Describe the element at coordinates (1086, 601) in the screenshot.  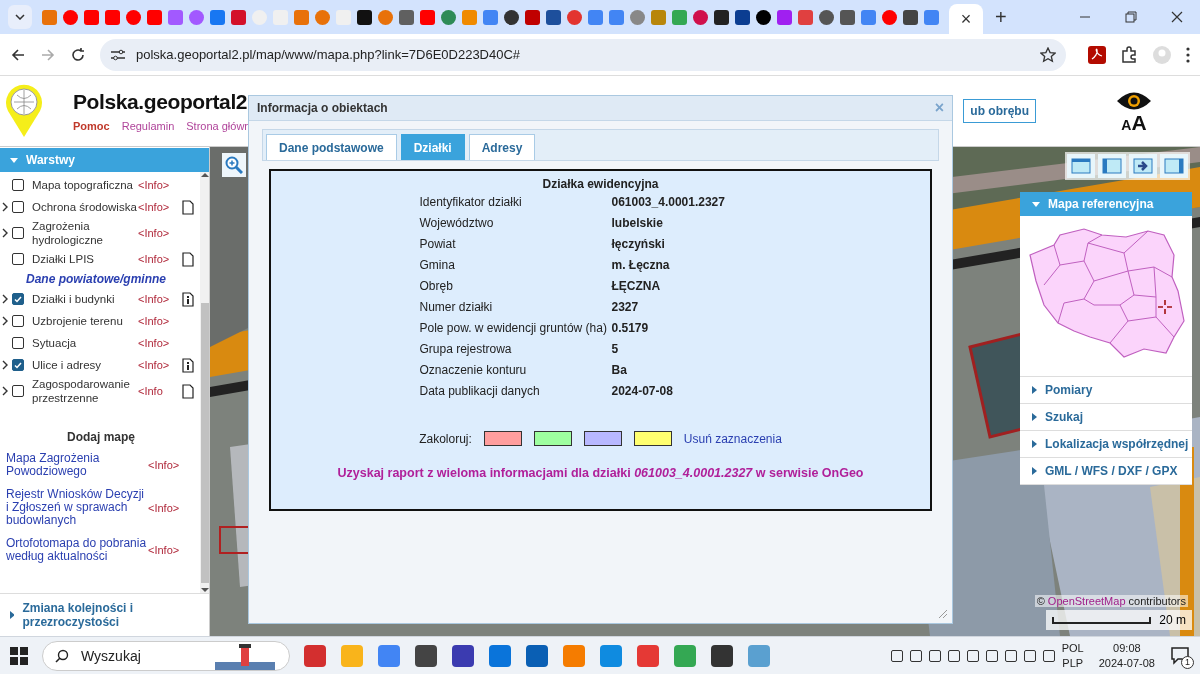
I see `attribution-link: OpenStreetMap` at that location.